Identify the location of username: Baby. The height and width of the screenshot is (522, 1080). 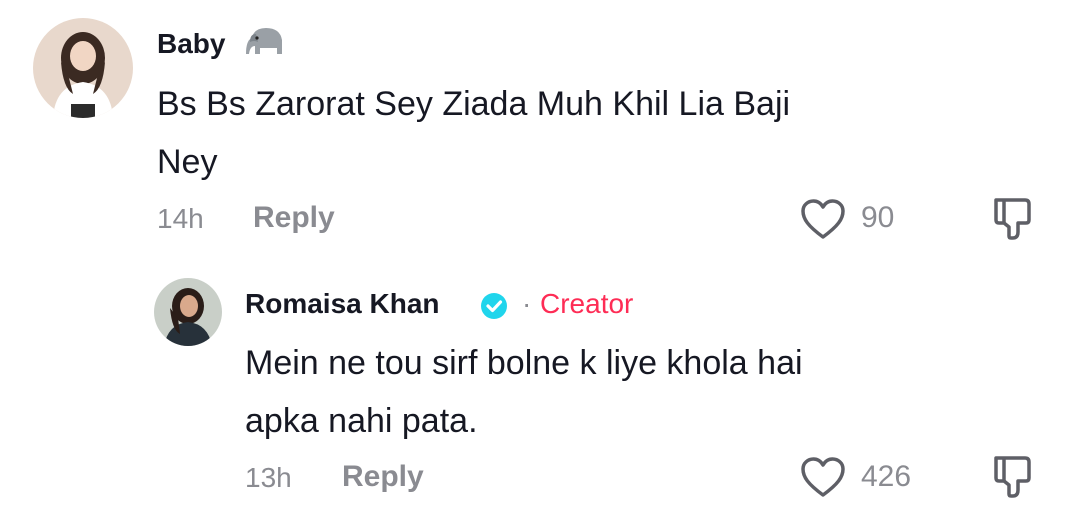
(191, 44).